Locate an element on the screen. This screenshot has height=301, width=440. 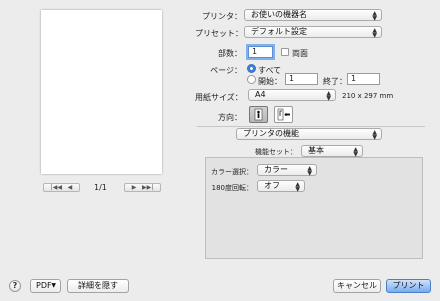
pages-from-field: 1 is located at coordinates (301, 79).